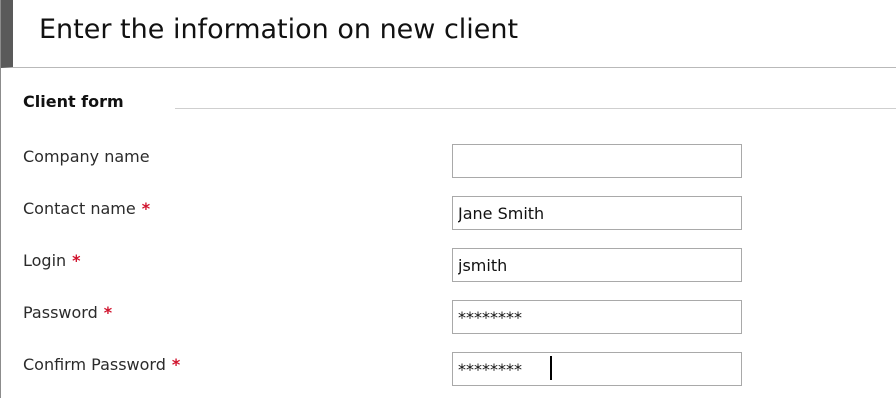 This screenshot has height=398, width=896. Describe the element at coordinates (448, 212) in the screenshot. I see `form-row-contact-name: Contact name *` at that location.